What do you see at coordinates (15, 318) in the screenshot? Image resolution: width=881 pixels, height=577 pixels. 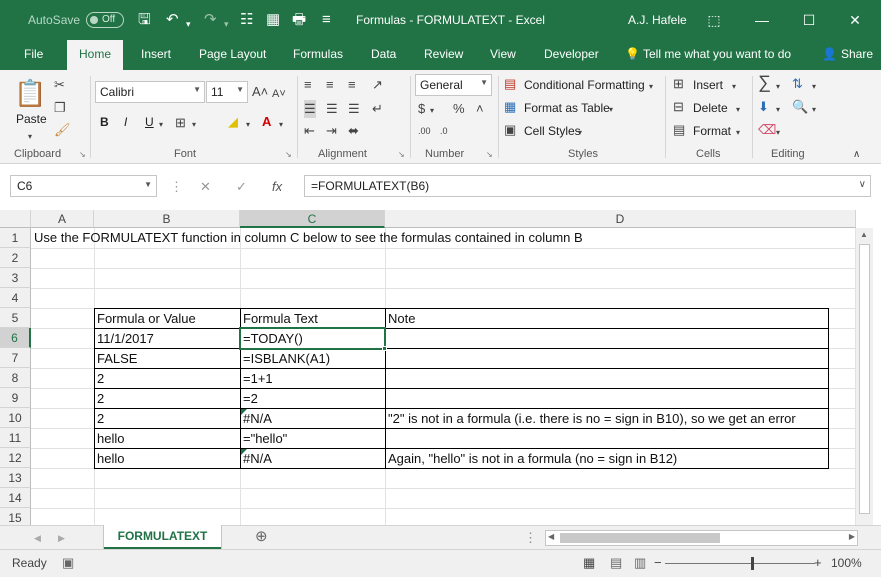 I see `row-header: 5` at bounding box center [15, 318].